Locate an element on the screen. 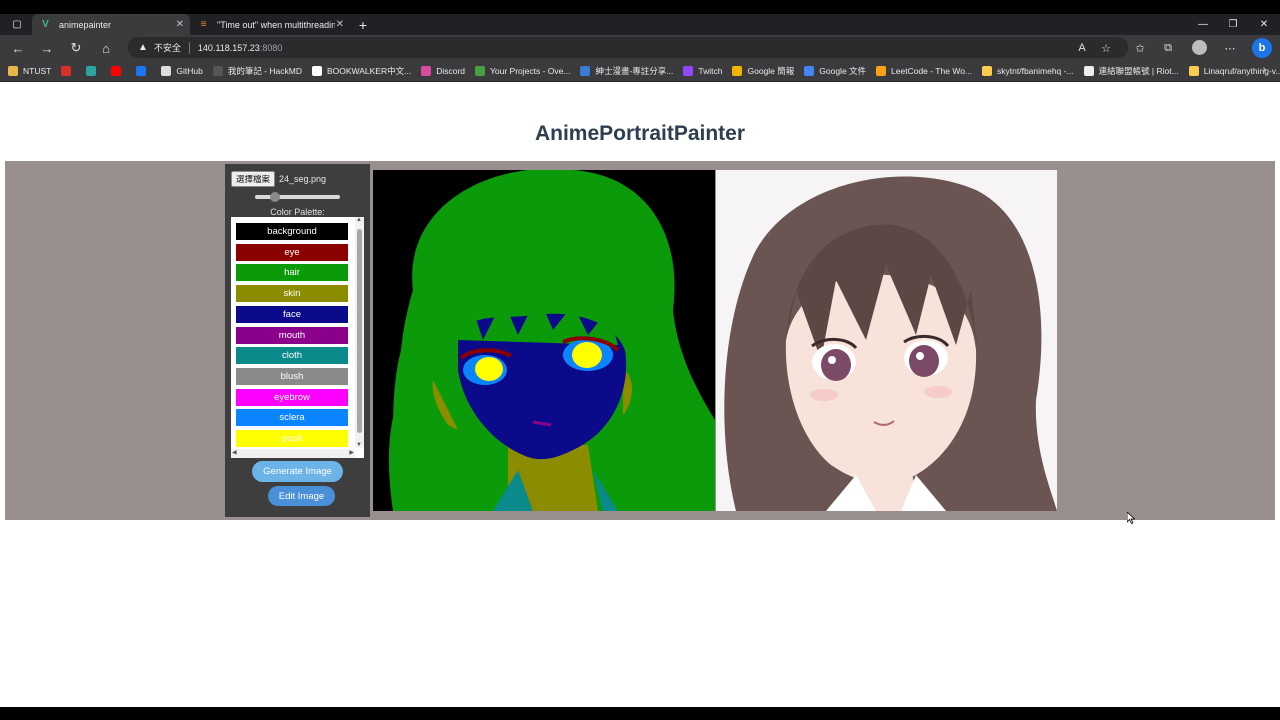 Image resolution: width=1280 pixels, height=720 pixels. palette-swatch-cloth: cloth is located at coordinates (292, 356).